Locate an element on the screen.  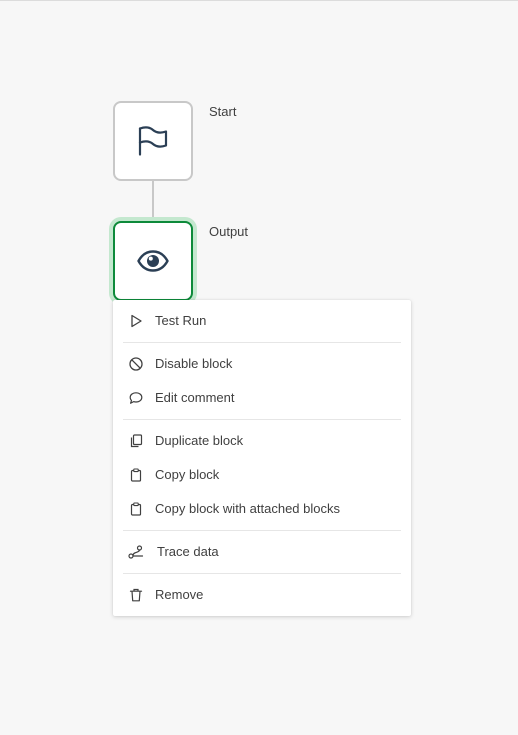
menu-item-test-run: Test Run is located at coordinates (262, 321).